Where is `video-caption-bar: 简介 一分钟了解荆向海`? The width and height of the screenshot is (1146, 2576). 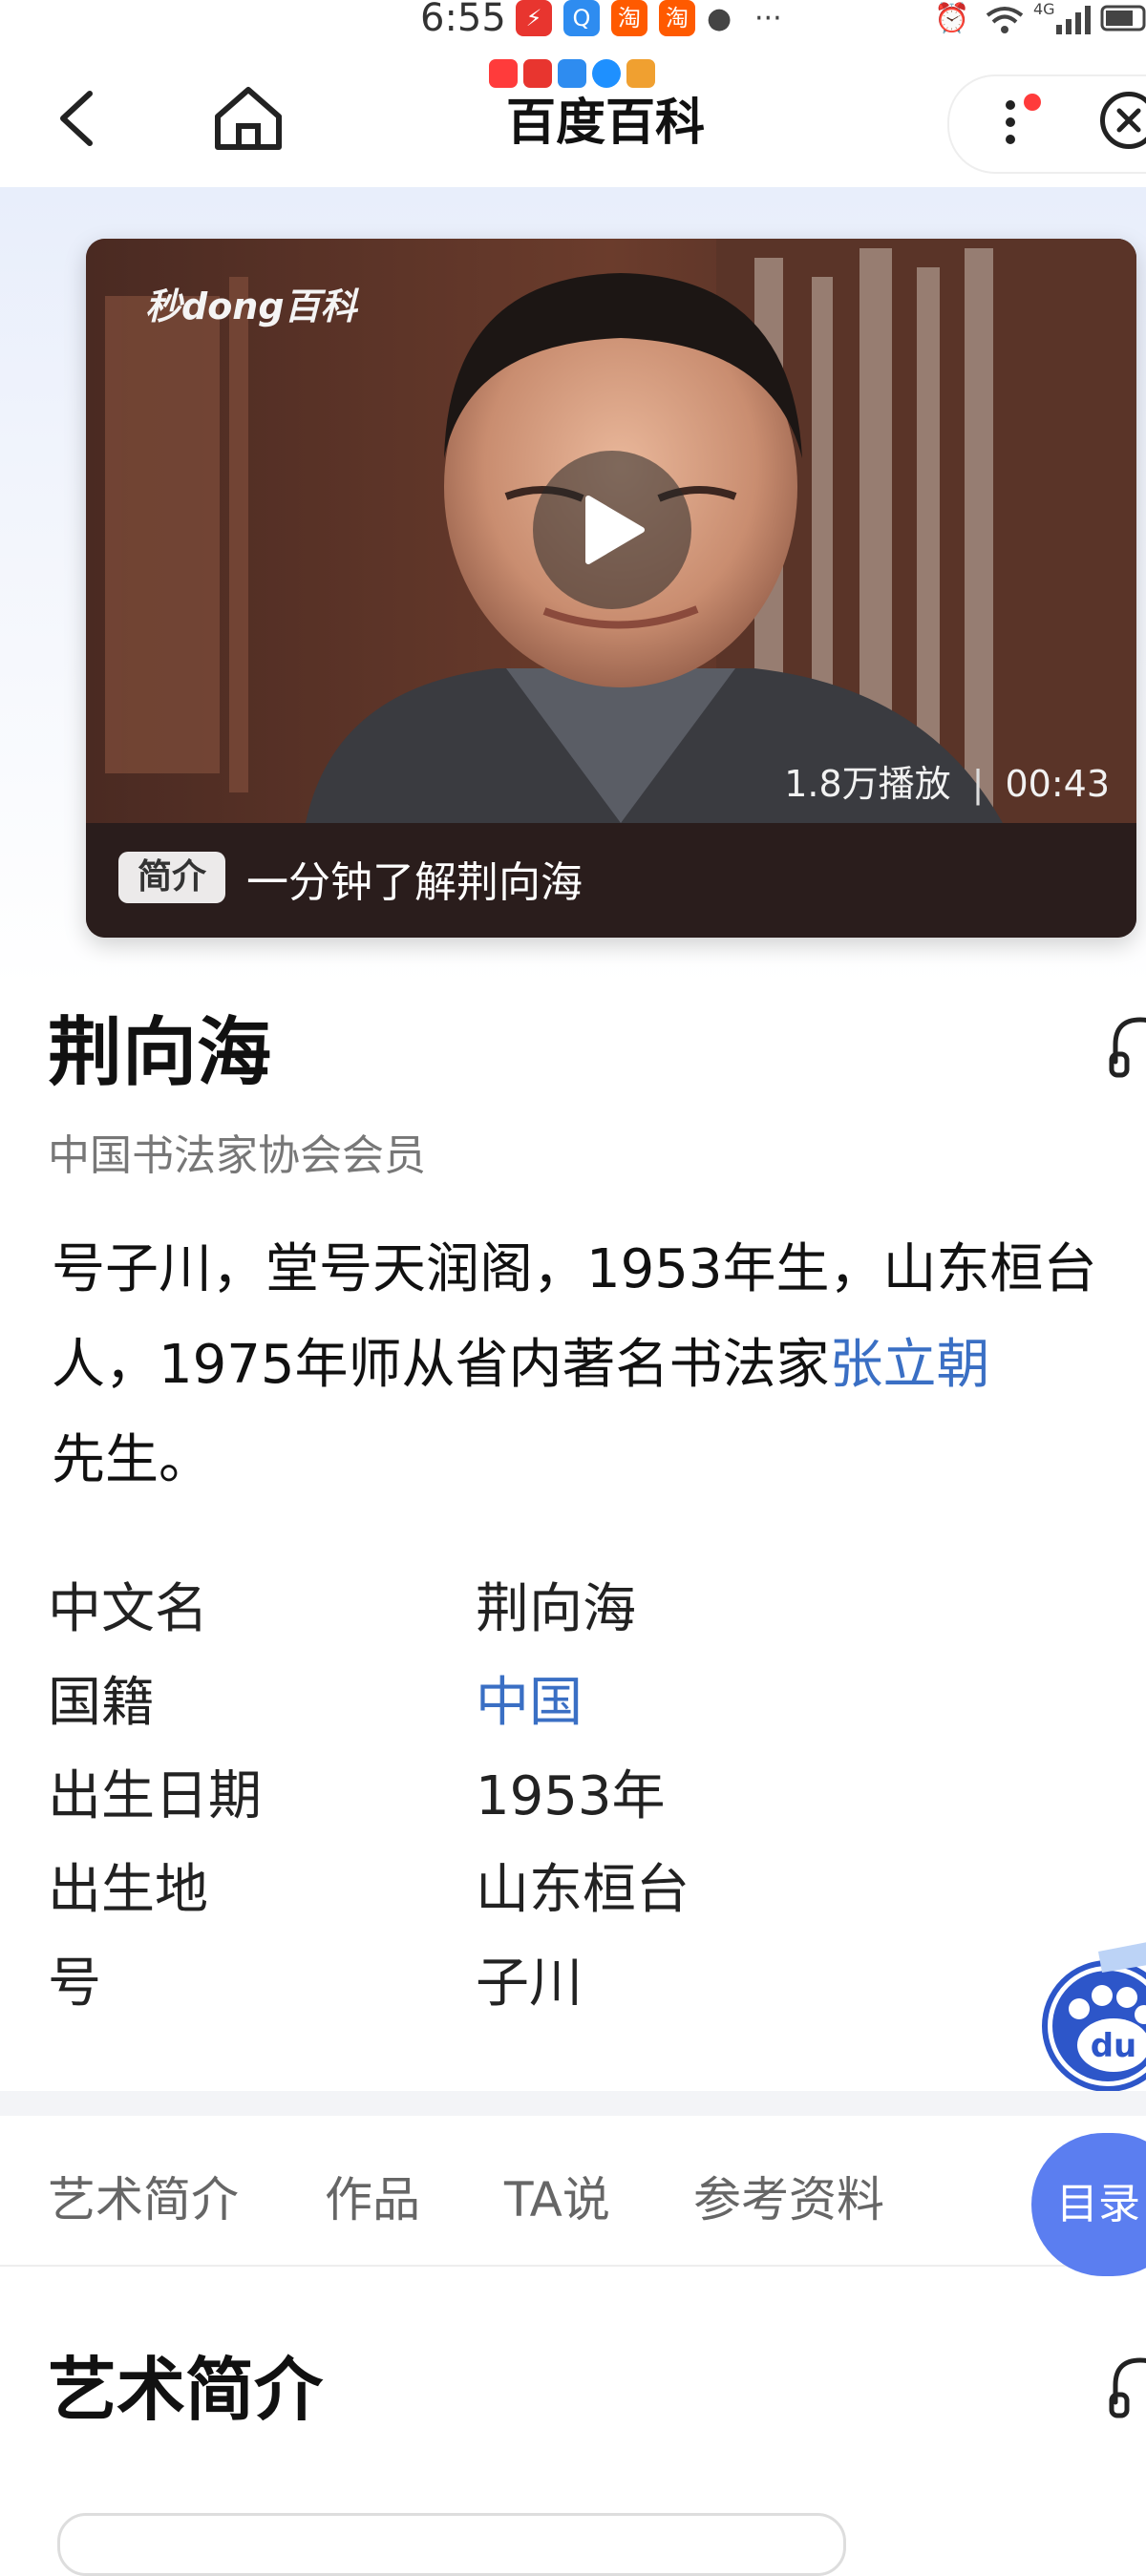
video-caption-bar: 简介 一分钟了解荆向海 is located at coordinates (611, 880).